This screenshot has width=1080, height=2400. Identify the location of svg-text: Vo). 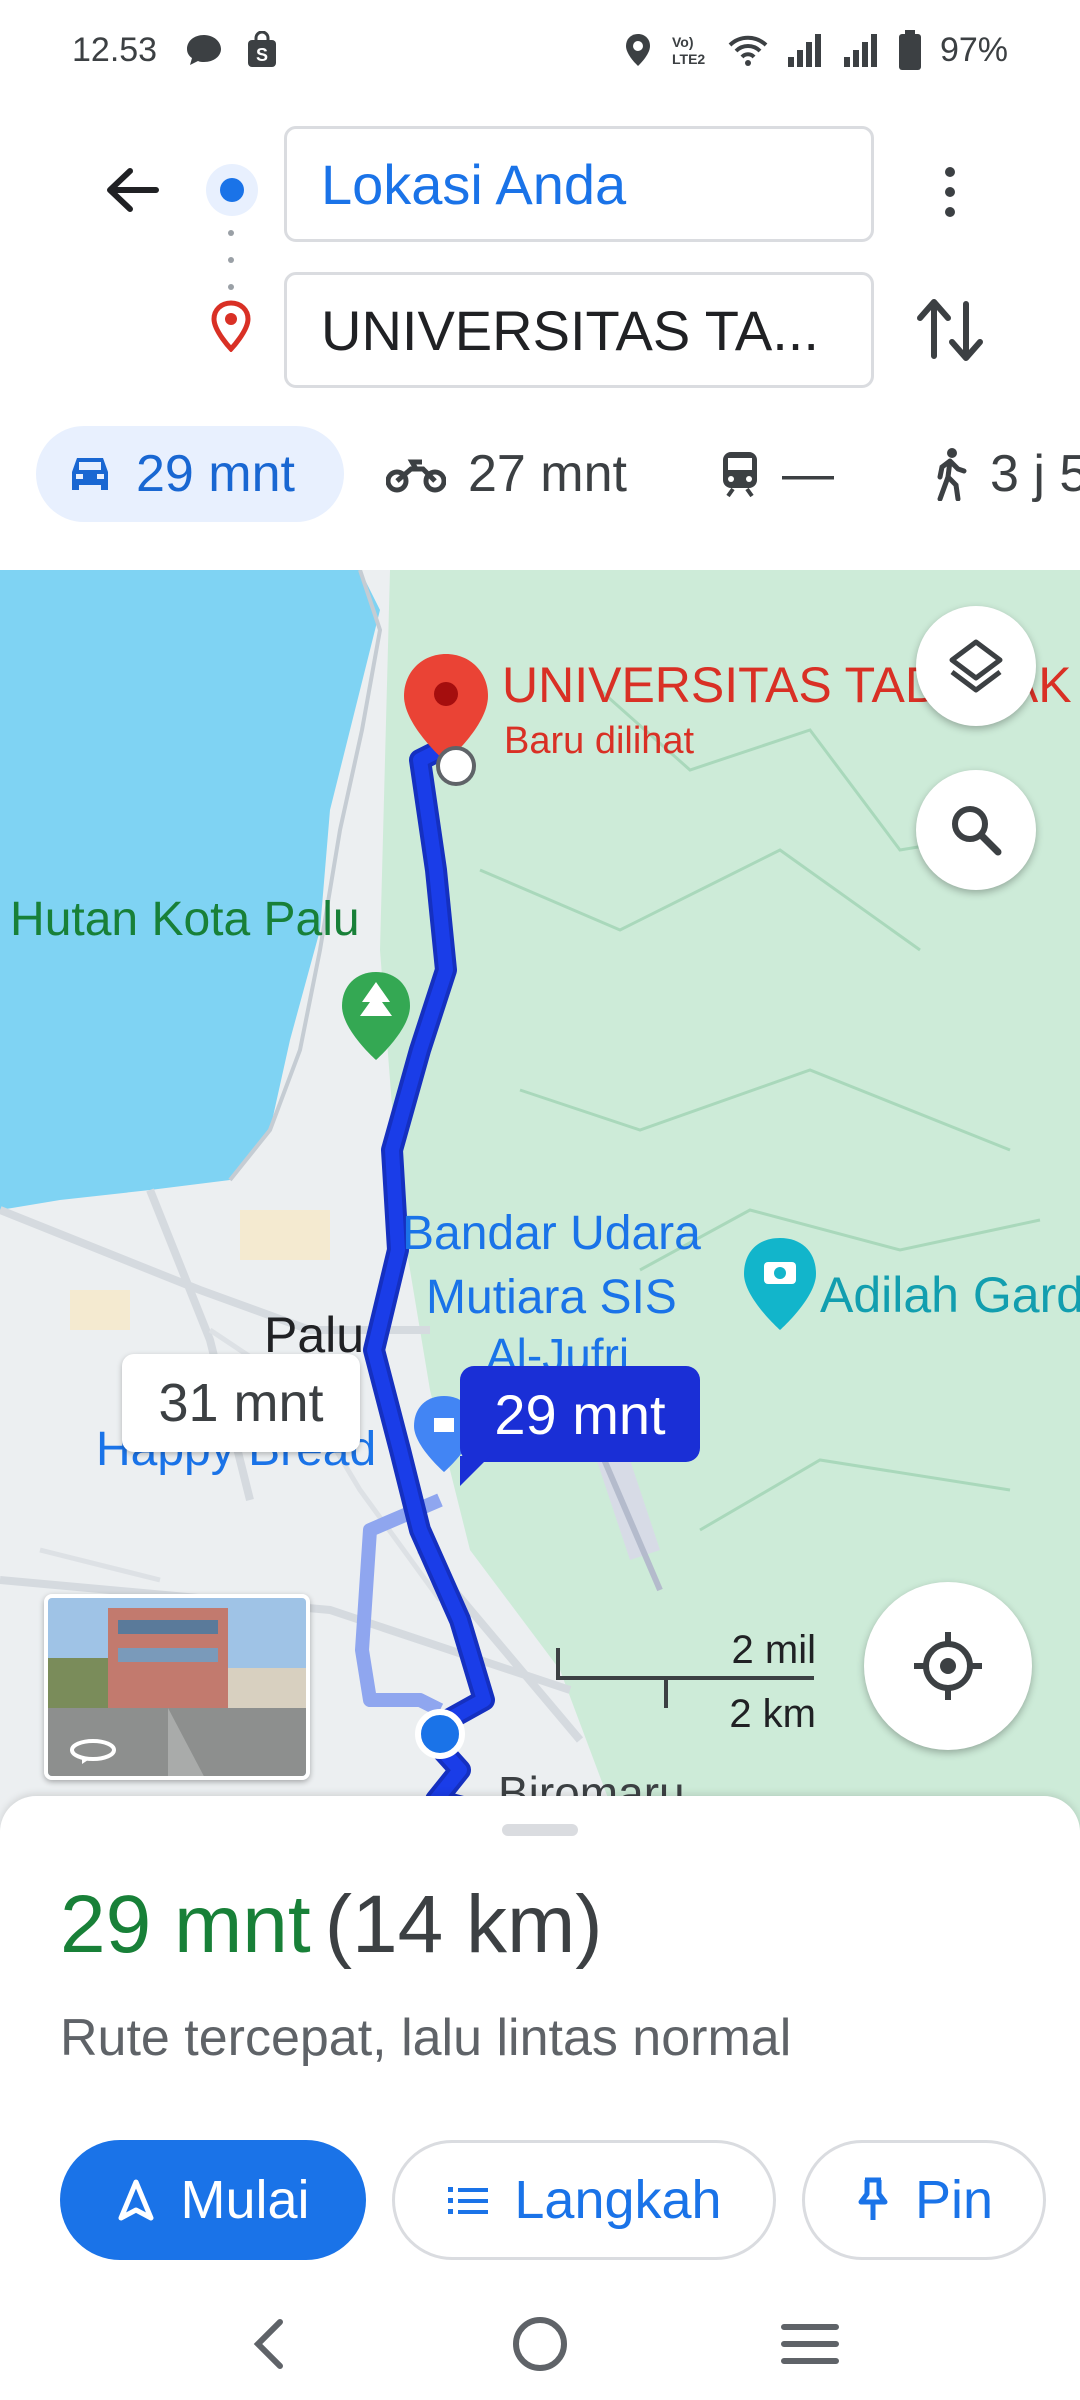
(683, 42).